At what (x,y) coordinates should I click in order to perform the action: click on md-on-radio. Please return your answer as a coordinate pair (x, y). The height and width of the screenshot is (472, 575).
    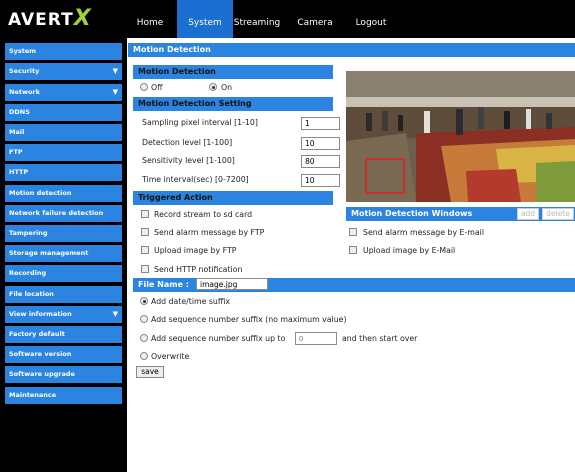
    Looking at the image, I should click on (213, 87).